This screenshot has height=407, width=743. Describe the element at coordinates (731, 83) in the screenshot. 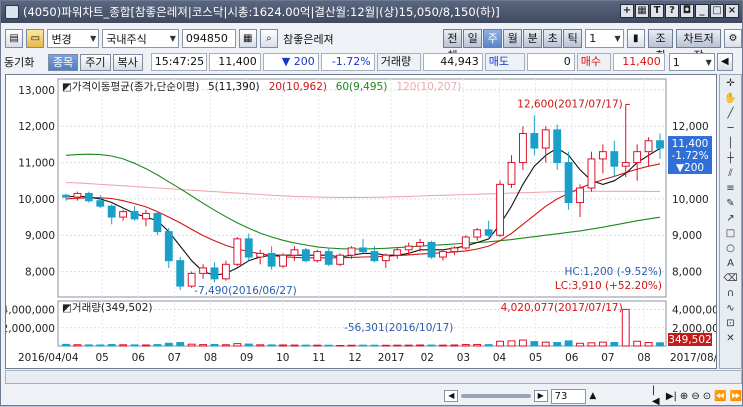

I see `cursor-icon: ✛` at that location.